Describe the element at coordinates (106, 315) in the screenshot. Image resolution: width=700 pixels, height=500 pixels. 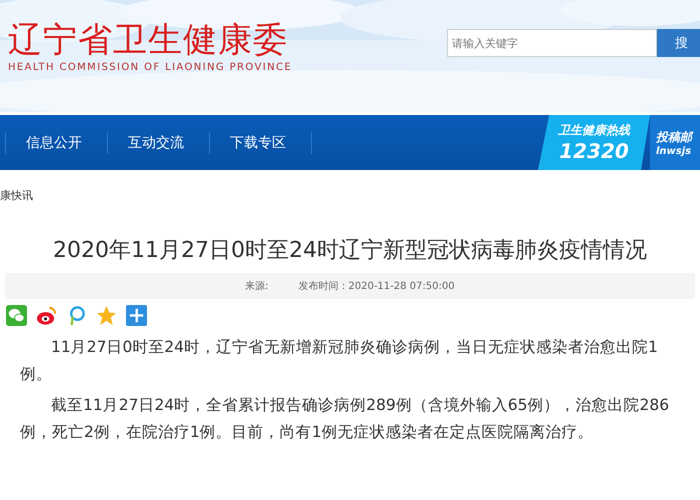
I see `star-icon` at that location.